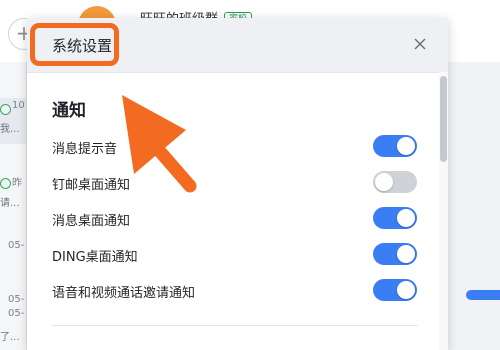 Image resolution: width=500 pixels, height=350 pixels. Describe the element at coordinates (474, 206) in the screenshot. I see `chat-area-background` at that location.